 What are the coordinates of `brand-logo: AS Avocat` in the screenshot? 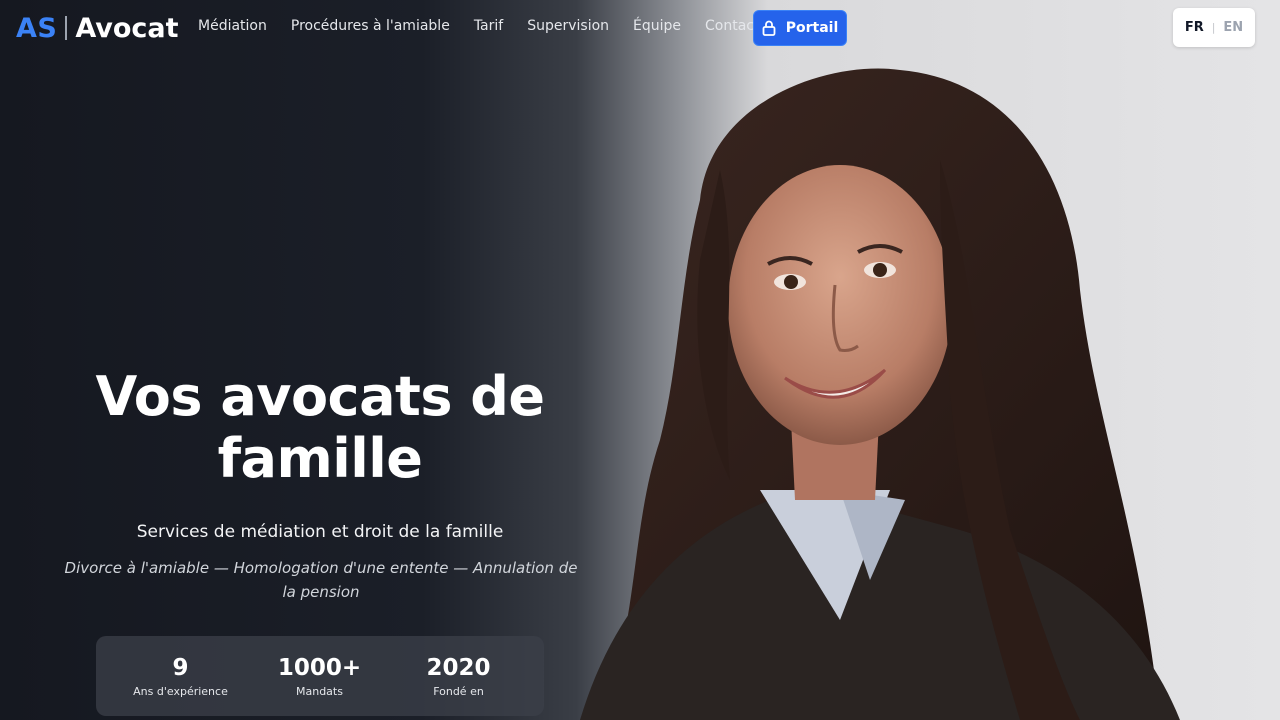 It's located at (97, 28).